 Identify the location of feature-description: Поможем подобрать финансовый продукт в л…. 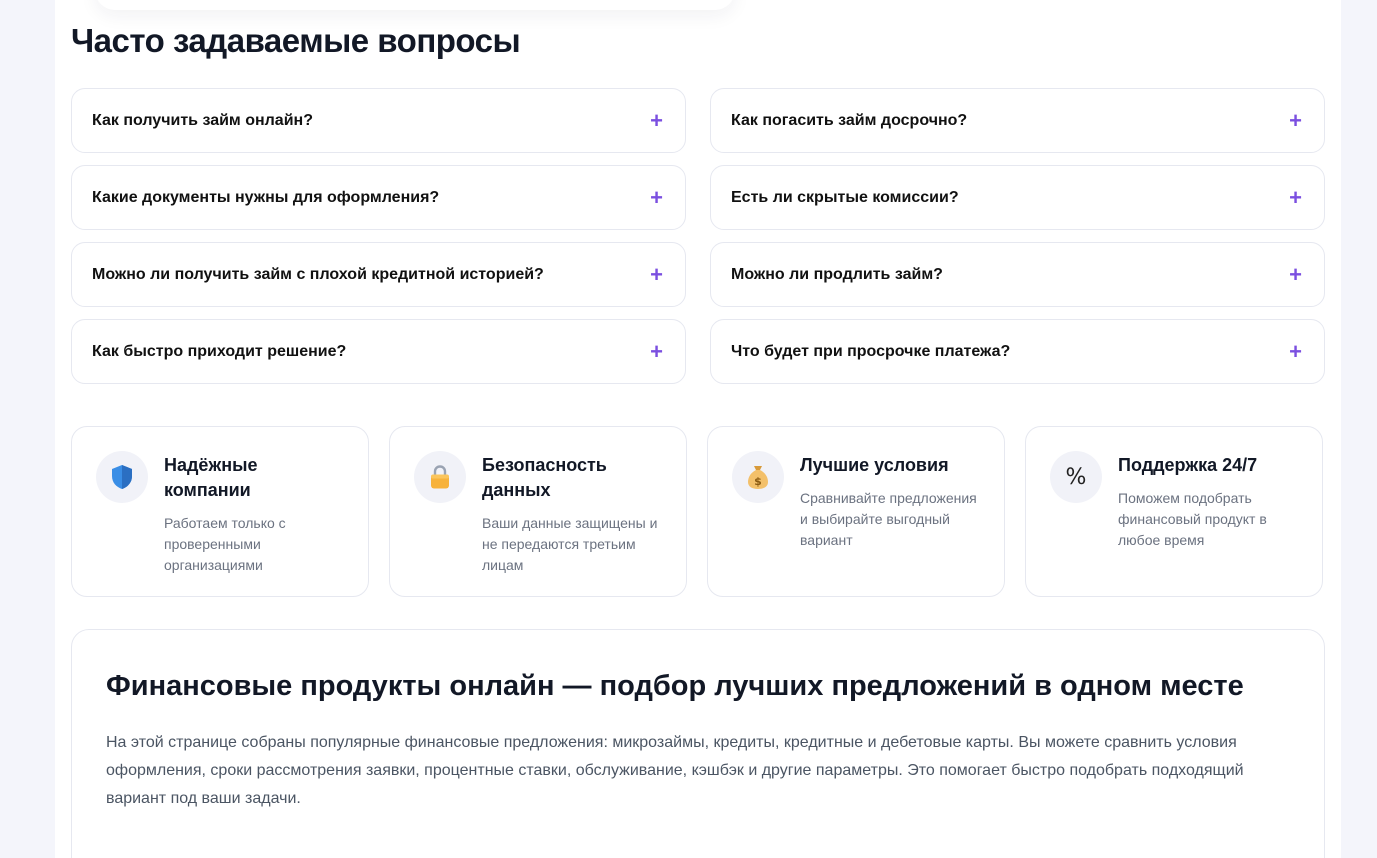
(1192, 519).